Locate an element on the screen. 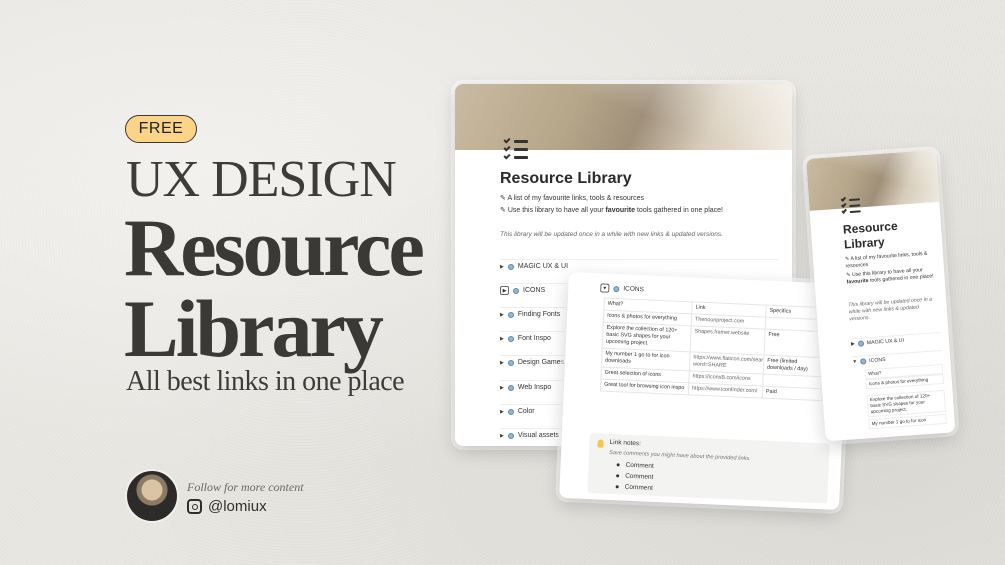 This screenshot has width=1005, height=565. instagram-handle: @lomiux is located at coordinates (227, 506).